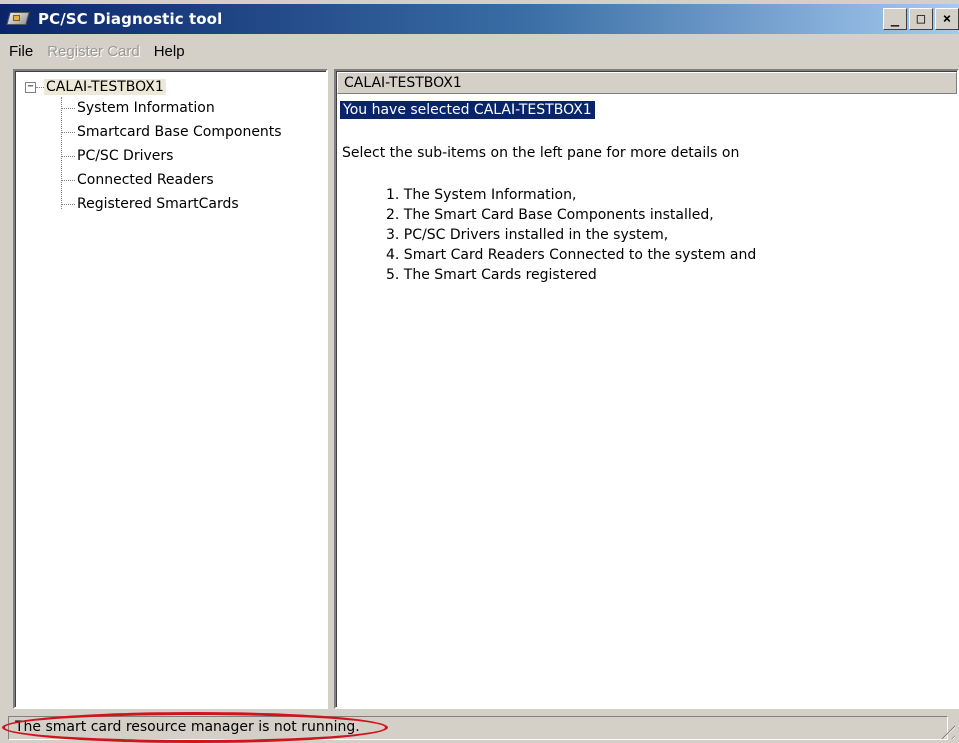 This screenshot has width=959, height=743. Describe the element at coordinates (130, 19) in the screenshot. I see `window-title: PC/SC Diagnostic tool` at that location.